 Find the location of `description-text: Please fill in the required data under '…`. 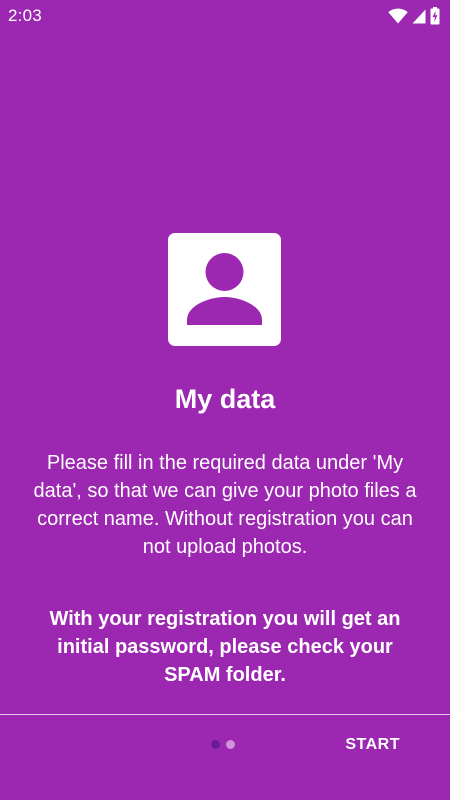

description-text: Please fill in the required data under '… is located at coordinates (225, 505).